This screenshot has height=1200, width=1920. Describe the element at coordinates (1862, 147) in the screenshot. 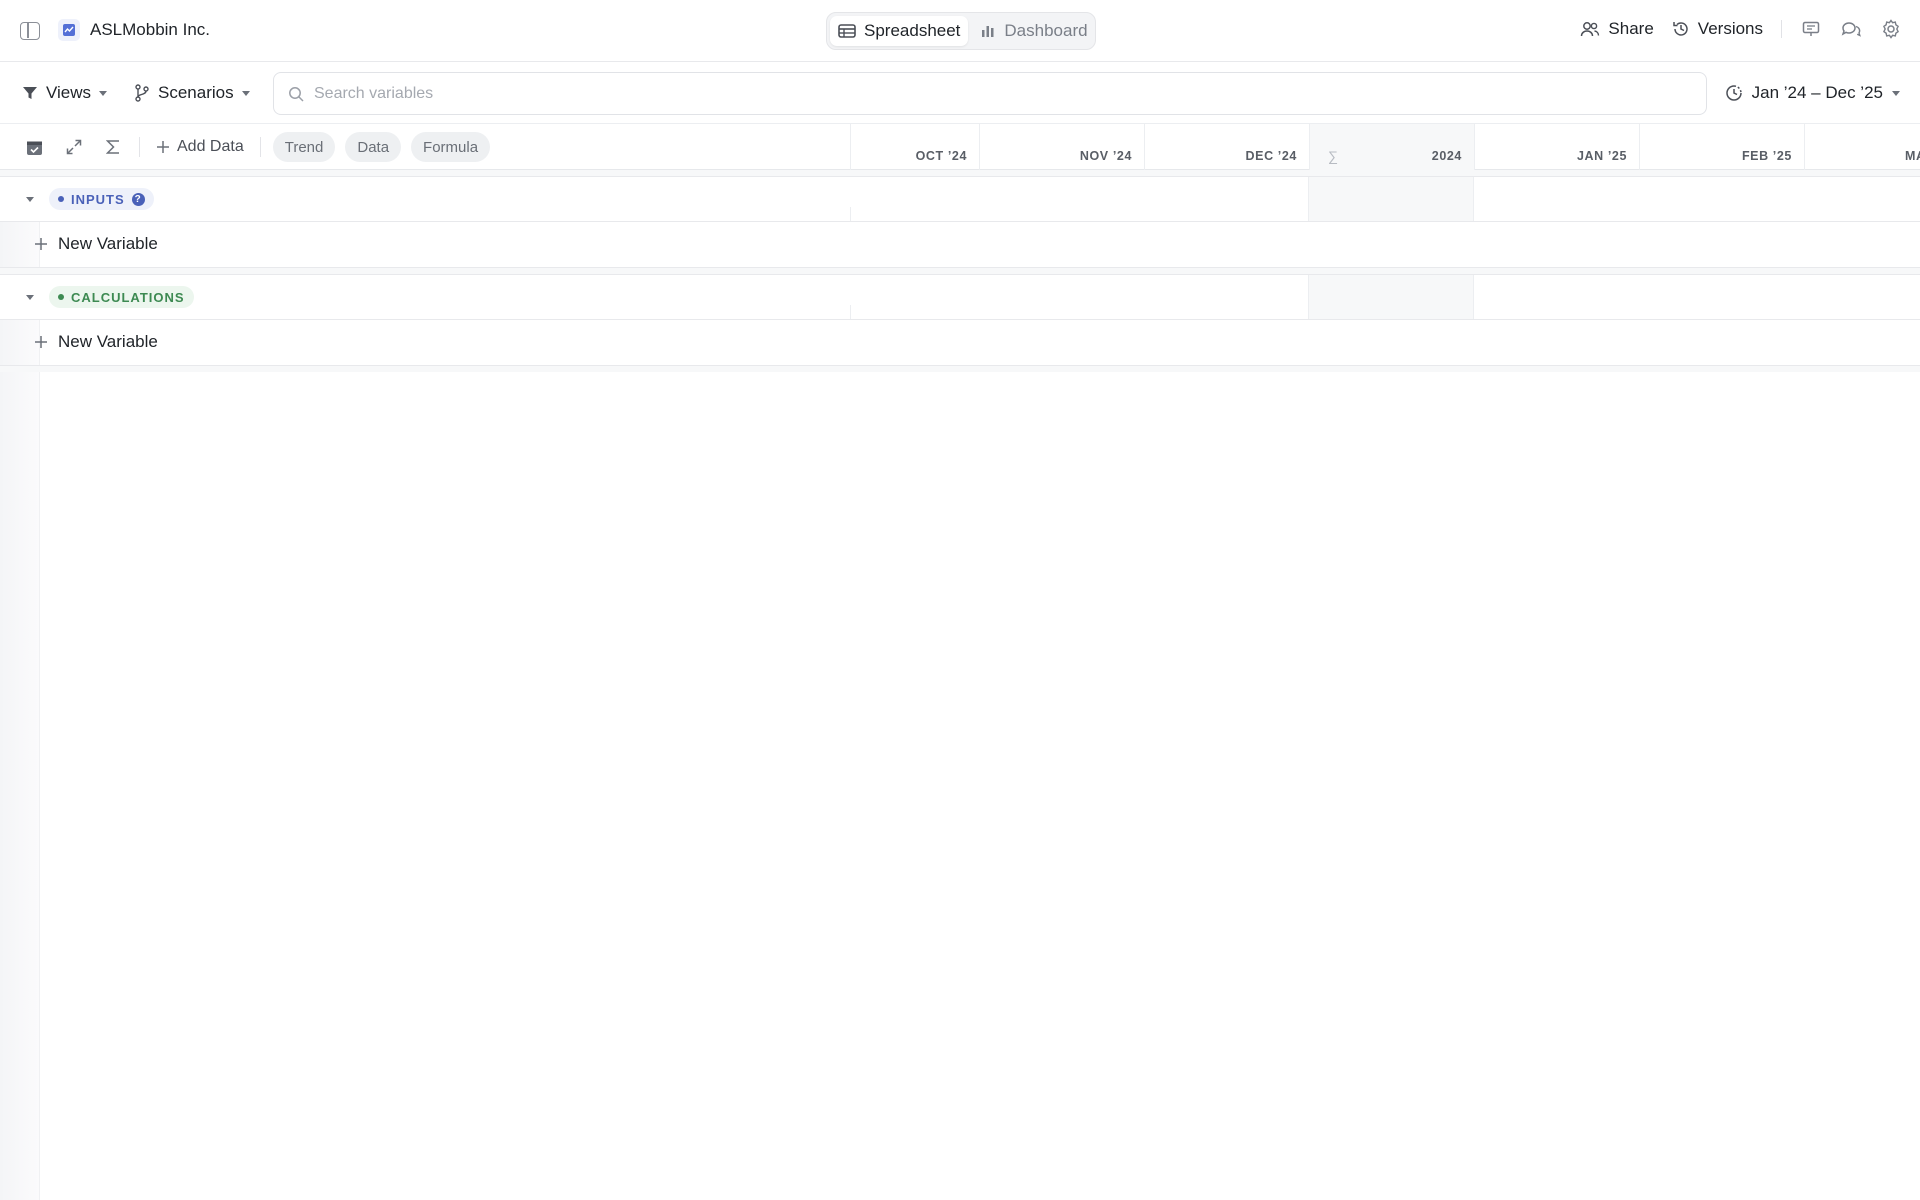

I see `column-header: MA` at that location.